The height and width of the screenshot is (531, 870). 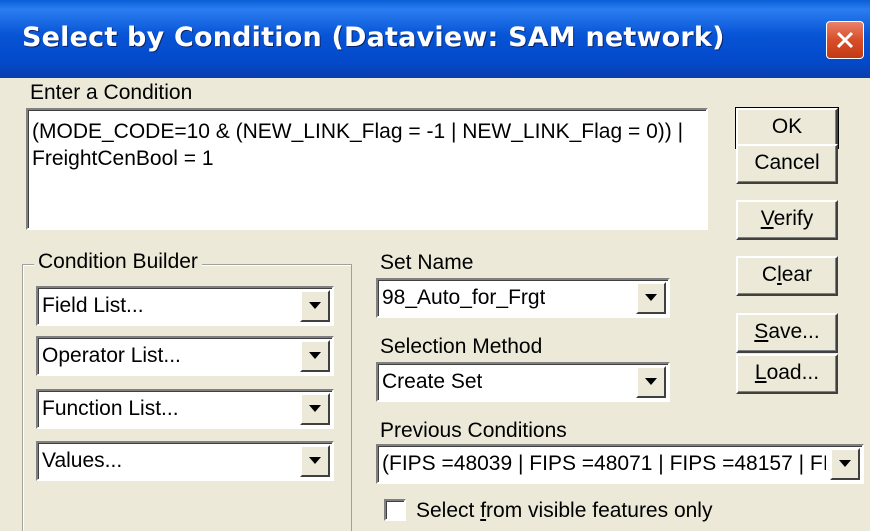 What do you see at coordinates (432, 381) in the screenshot?
I see `selection-method-value: Create Set` at bounding box center [432, 381].